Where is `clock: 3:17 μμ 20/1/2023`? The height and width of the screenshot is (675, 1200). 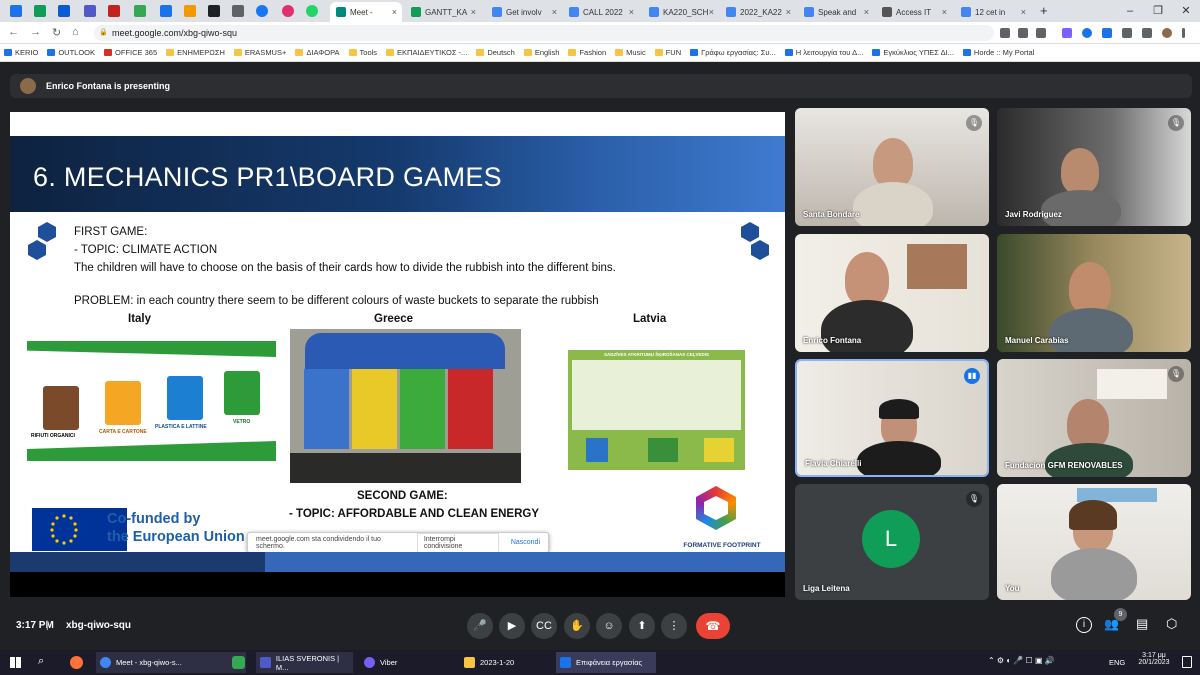 clock: 3:17 μμ 20/1/2023 is located at coordinates (1154, 659).